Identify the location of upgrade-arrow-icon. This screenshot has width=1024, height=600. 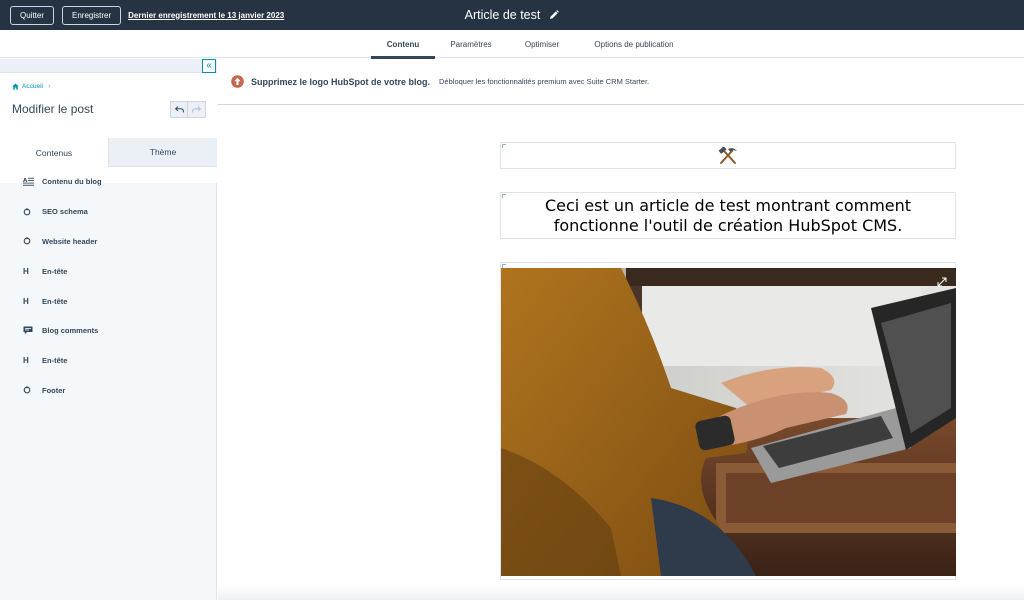
(237, 81).